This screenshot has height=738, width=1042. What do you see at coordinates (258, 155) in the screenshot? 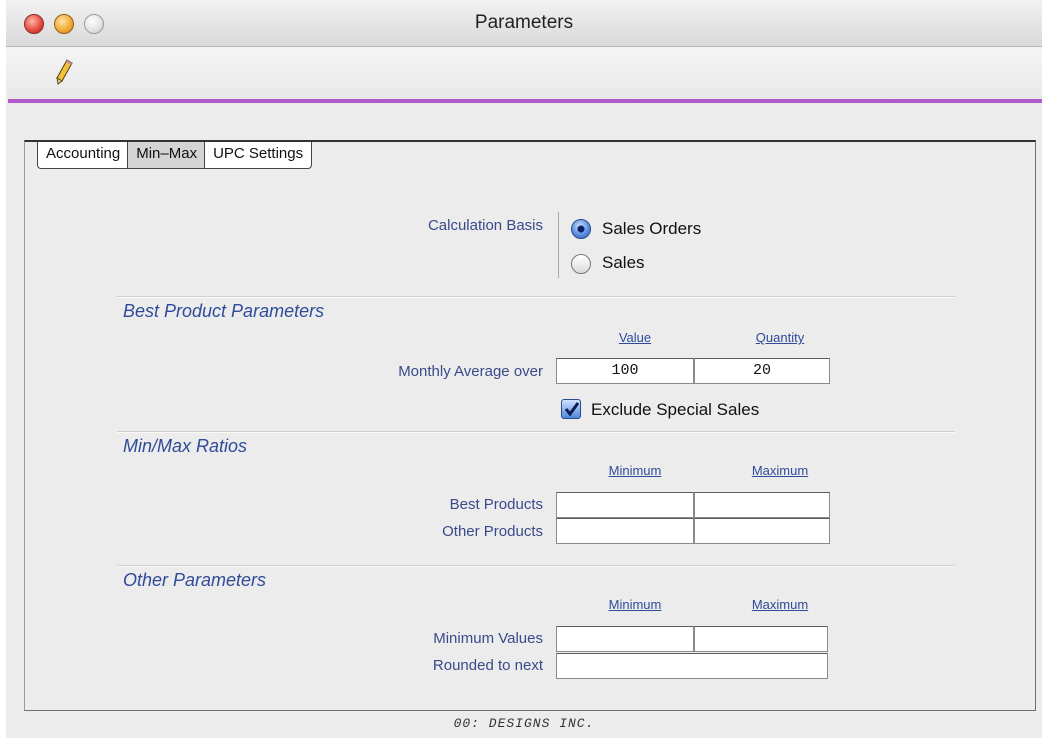
I see `tab-upc-settings: UPC Settings` at bounding box center [258, 155].